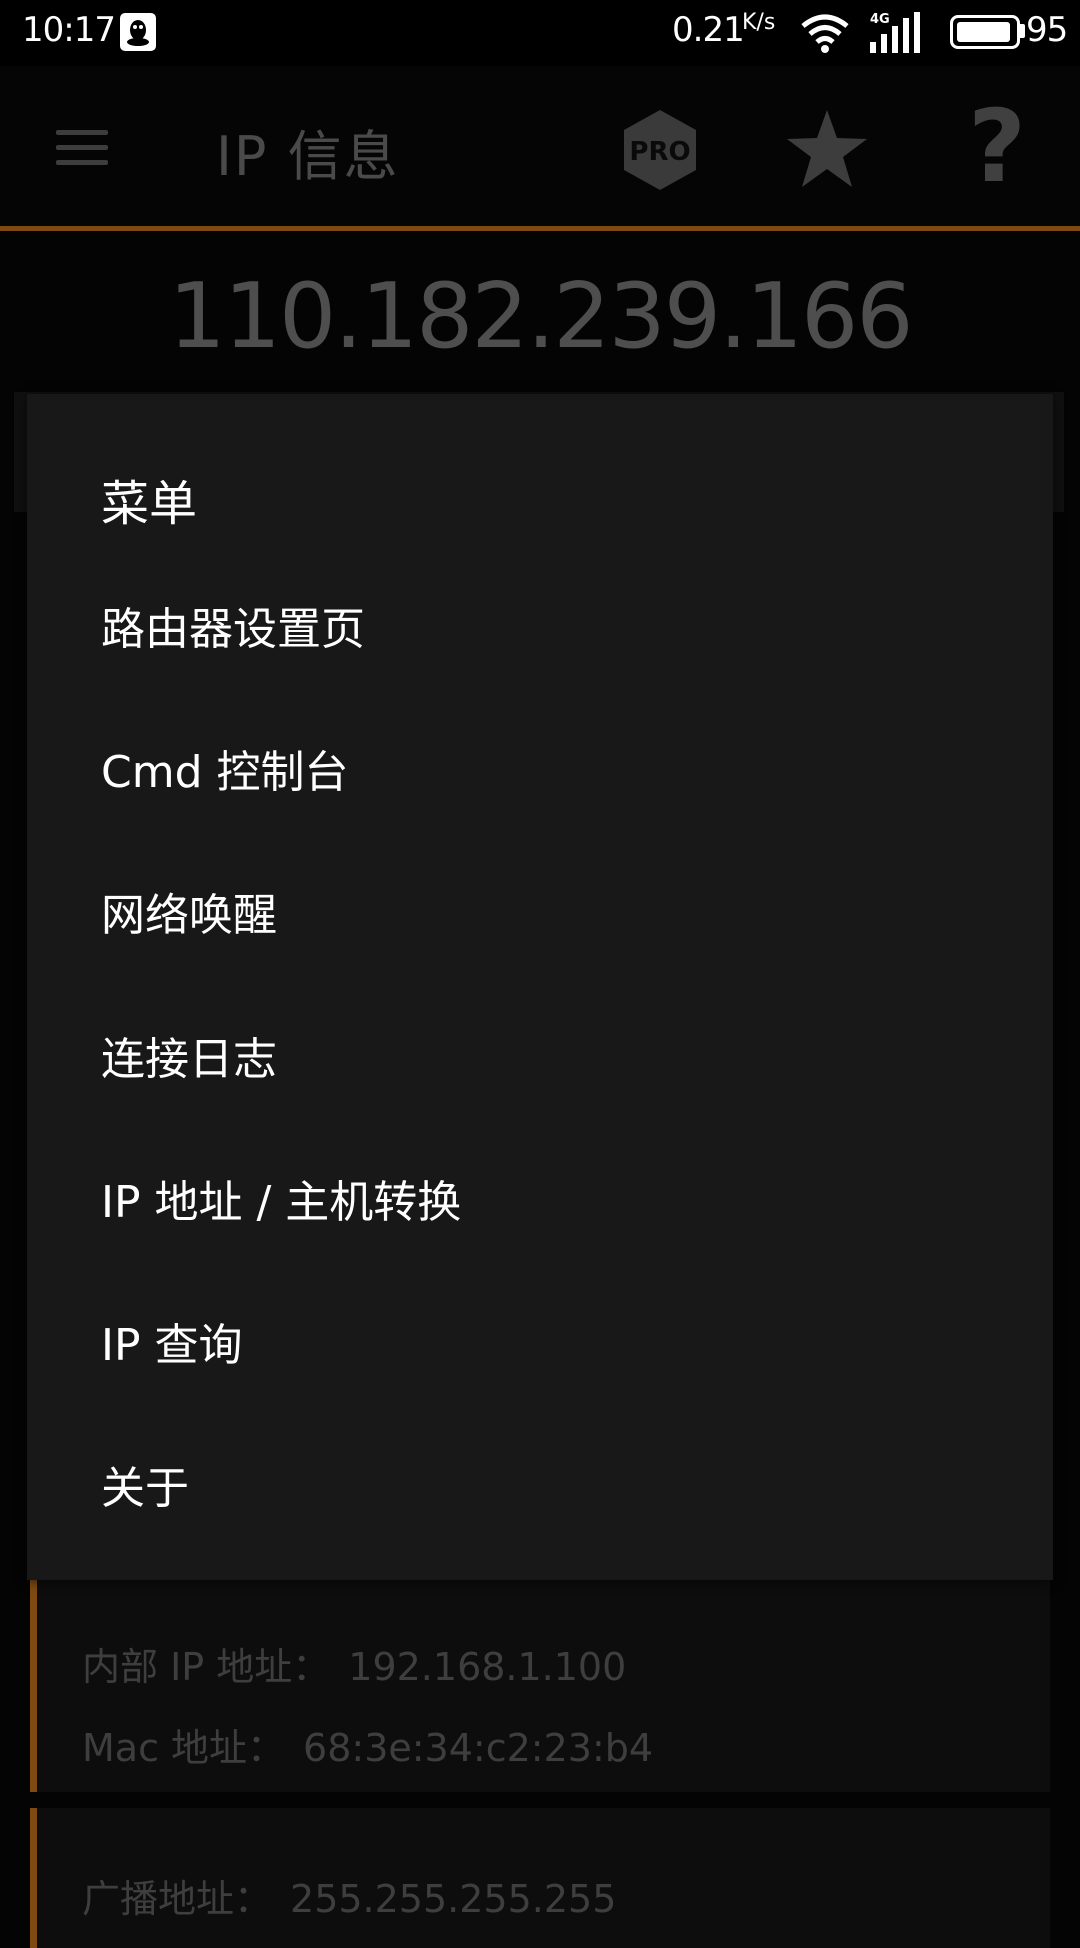  Describe the element at coordinates (308, 156) in the screenshot. I see `app-title: IP 信息` at that location.